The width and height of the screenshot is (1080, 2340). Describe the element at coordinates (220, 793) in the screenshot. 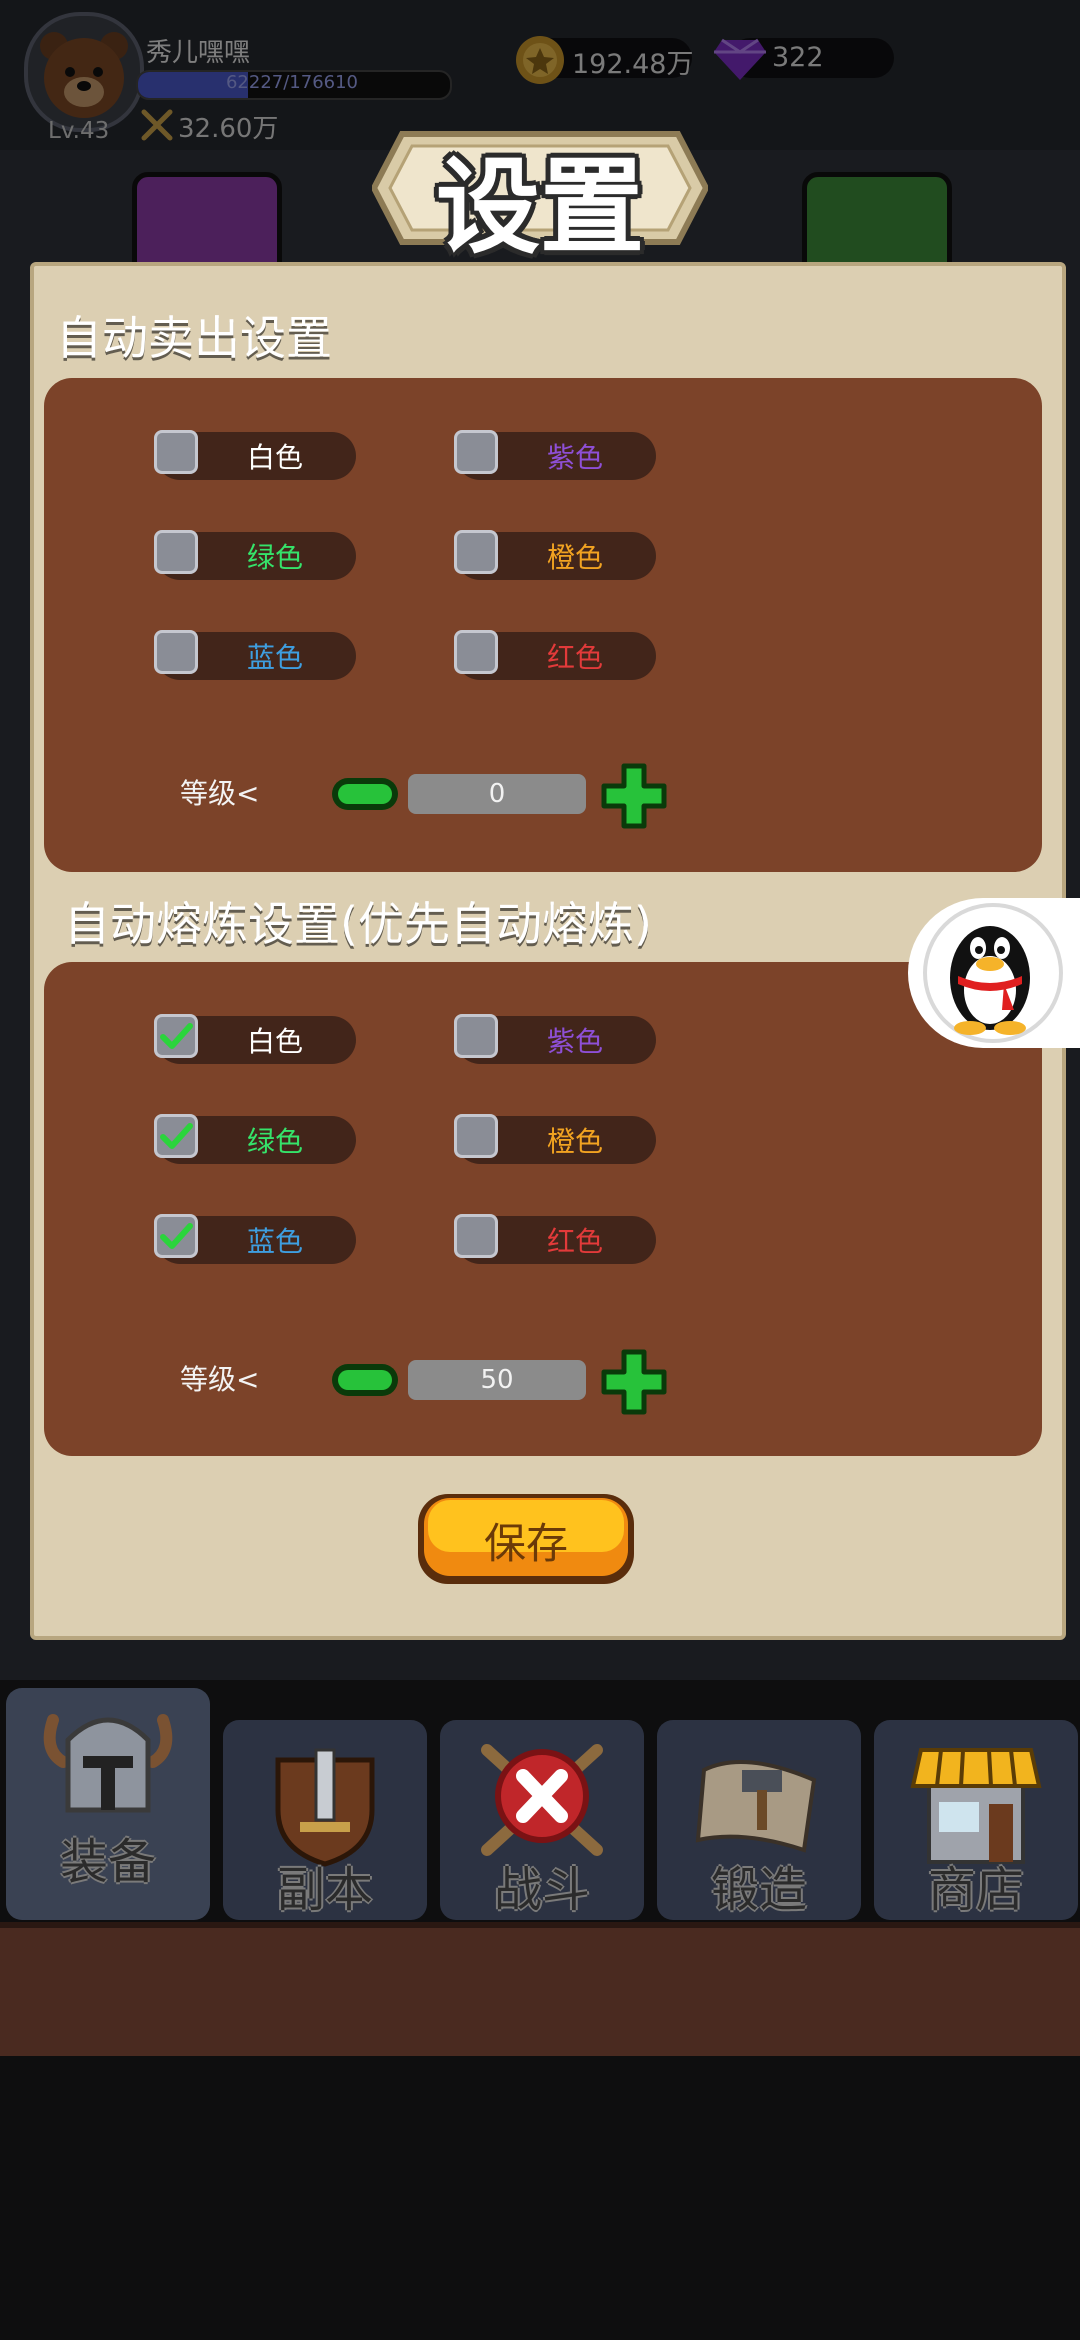

I see `sell-level-label: 等级<` at that location.